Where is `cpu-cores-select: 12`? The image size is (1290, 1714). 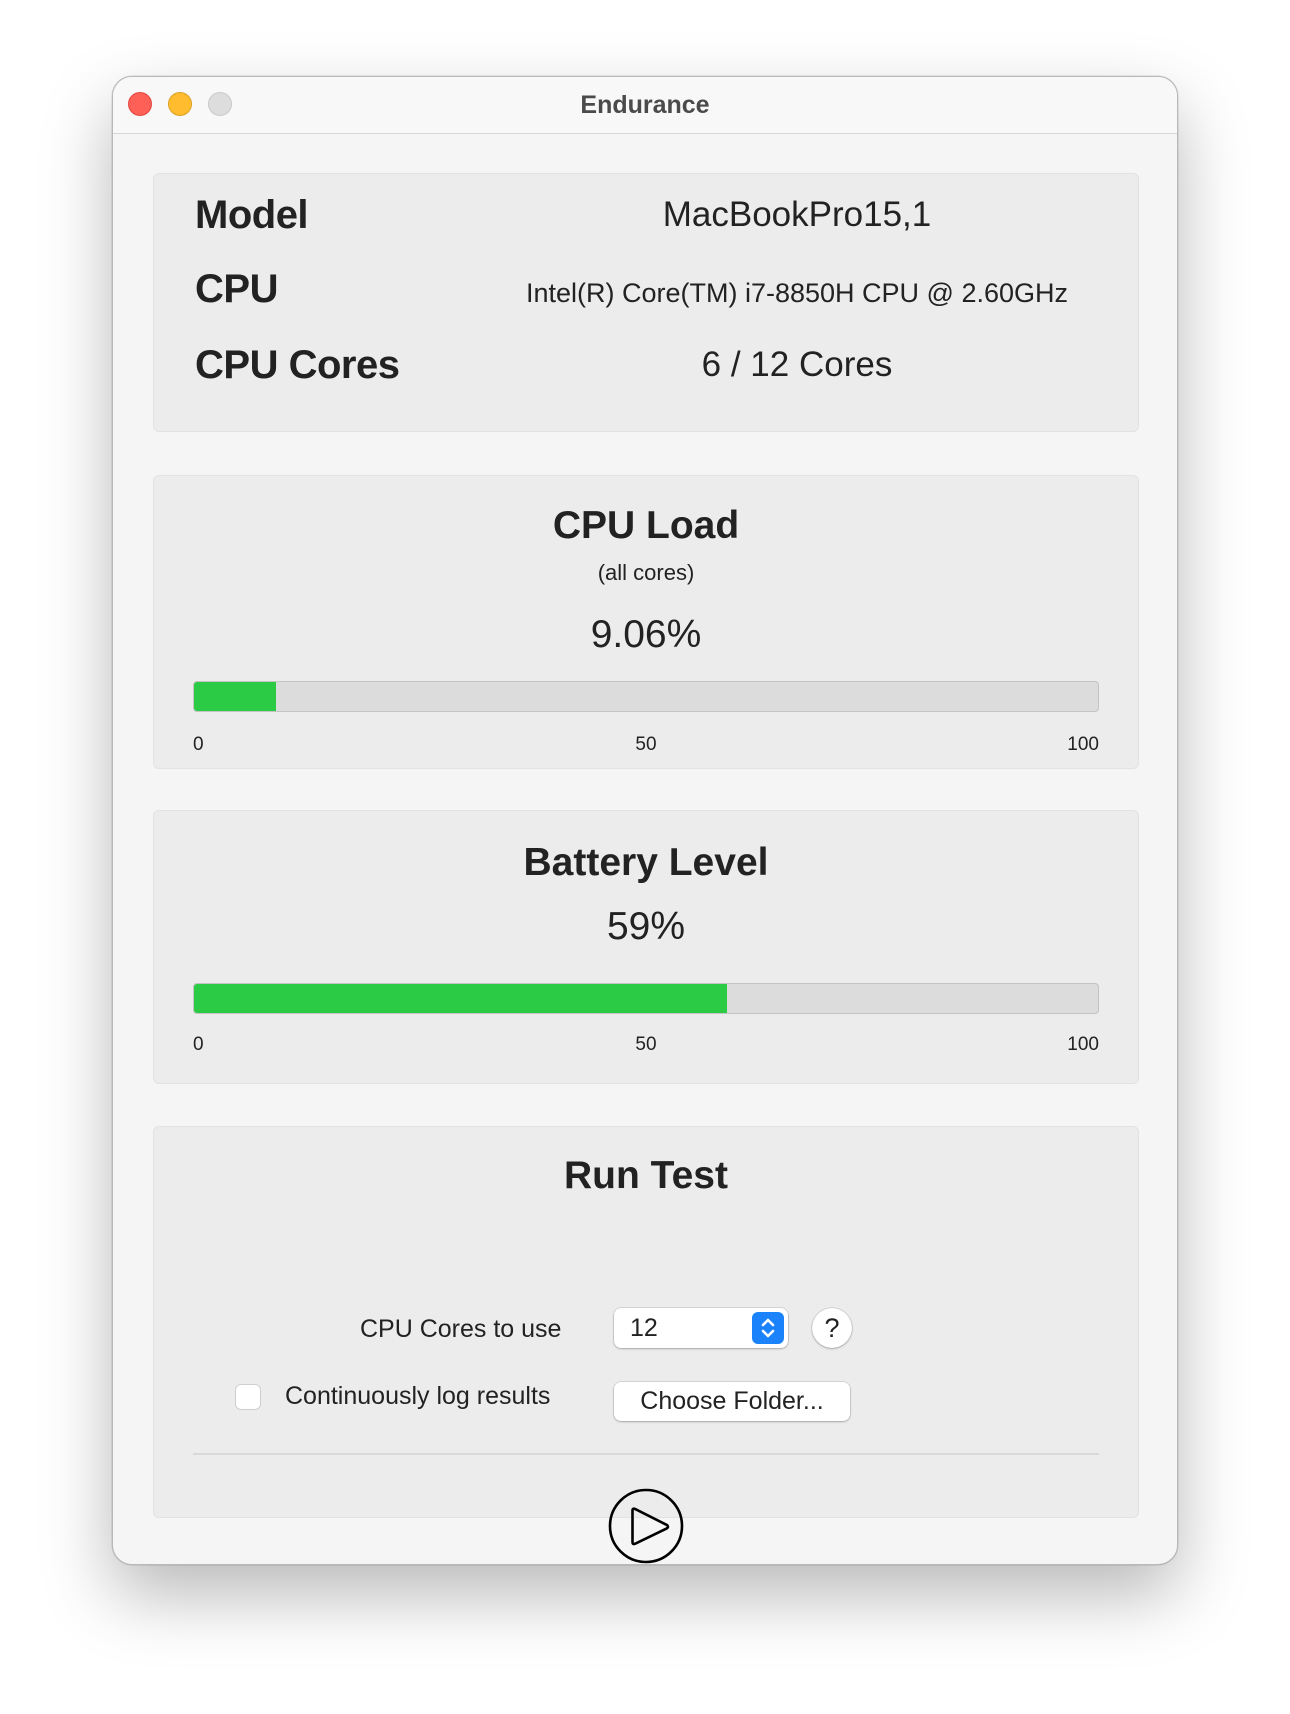
cpu-cores-select: 12 is located at coordinates (701, 1328).